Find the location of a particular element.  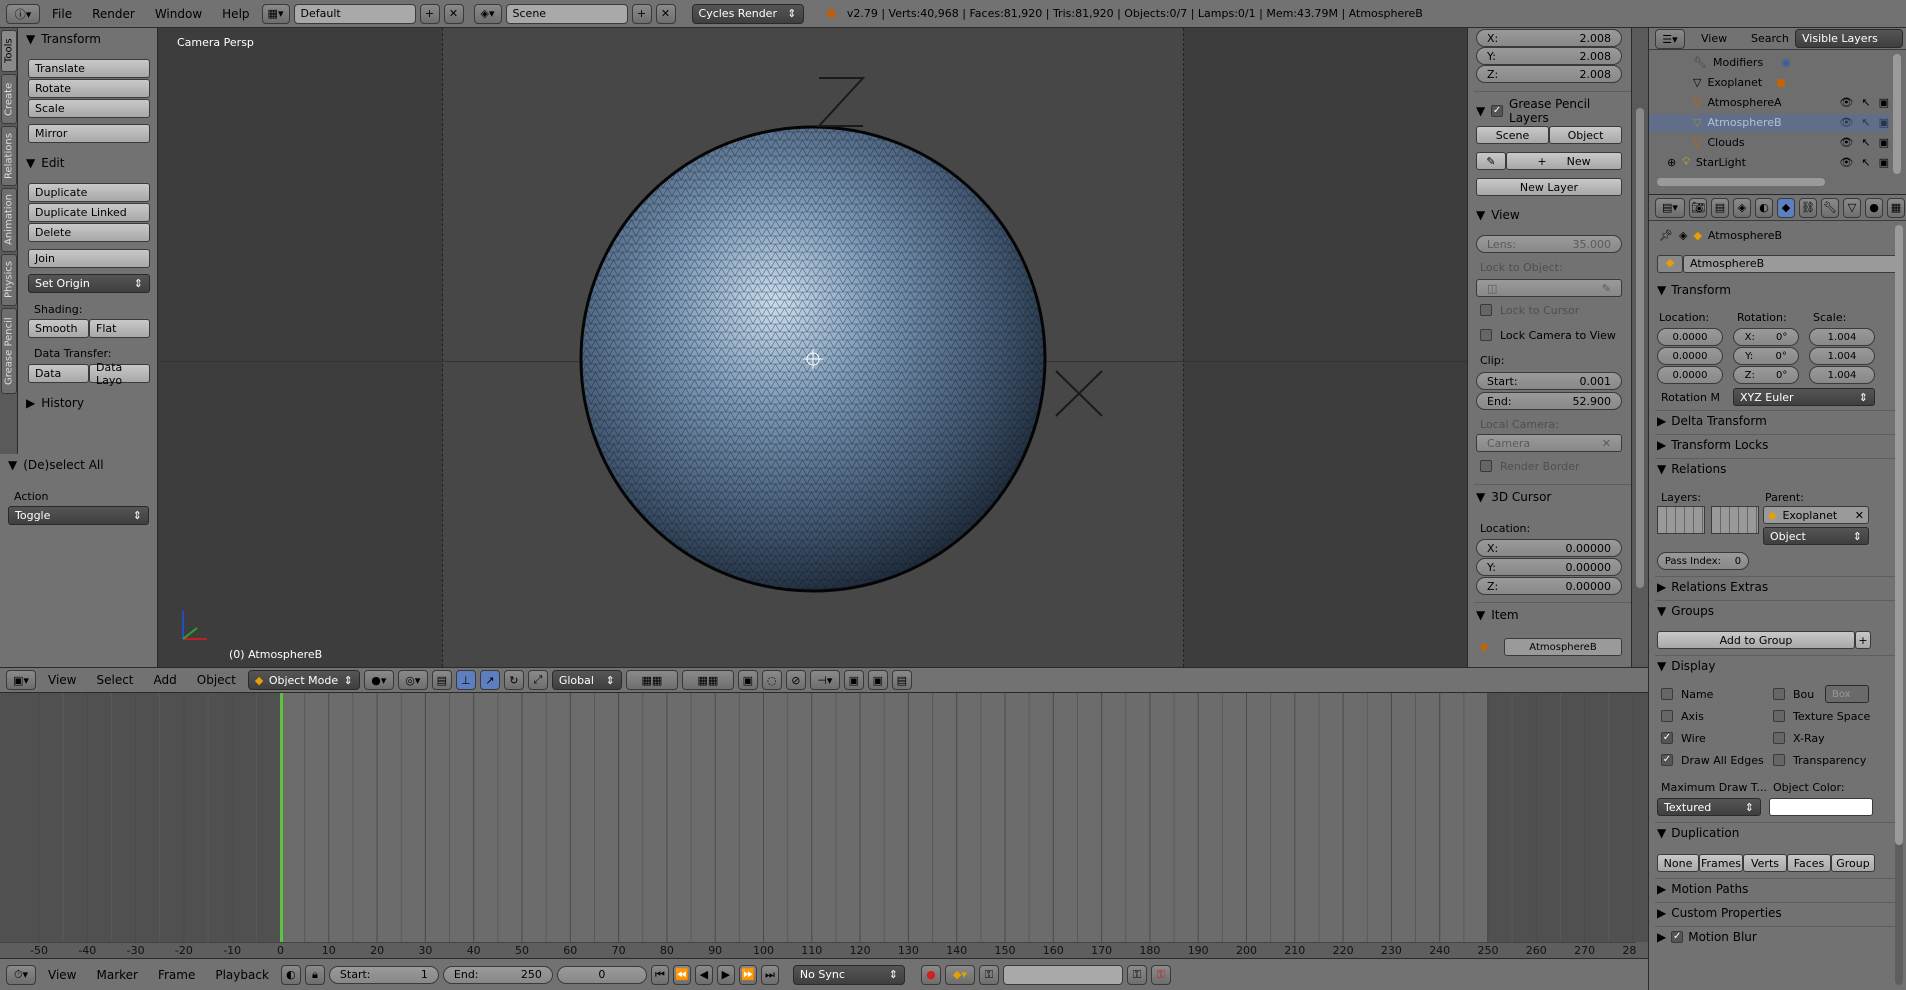

delta-transform-header: ▶ Delta Transform is located at coordinates (1712, 421).